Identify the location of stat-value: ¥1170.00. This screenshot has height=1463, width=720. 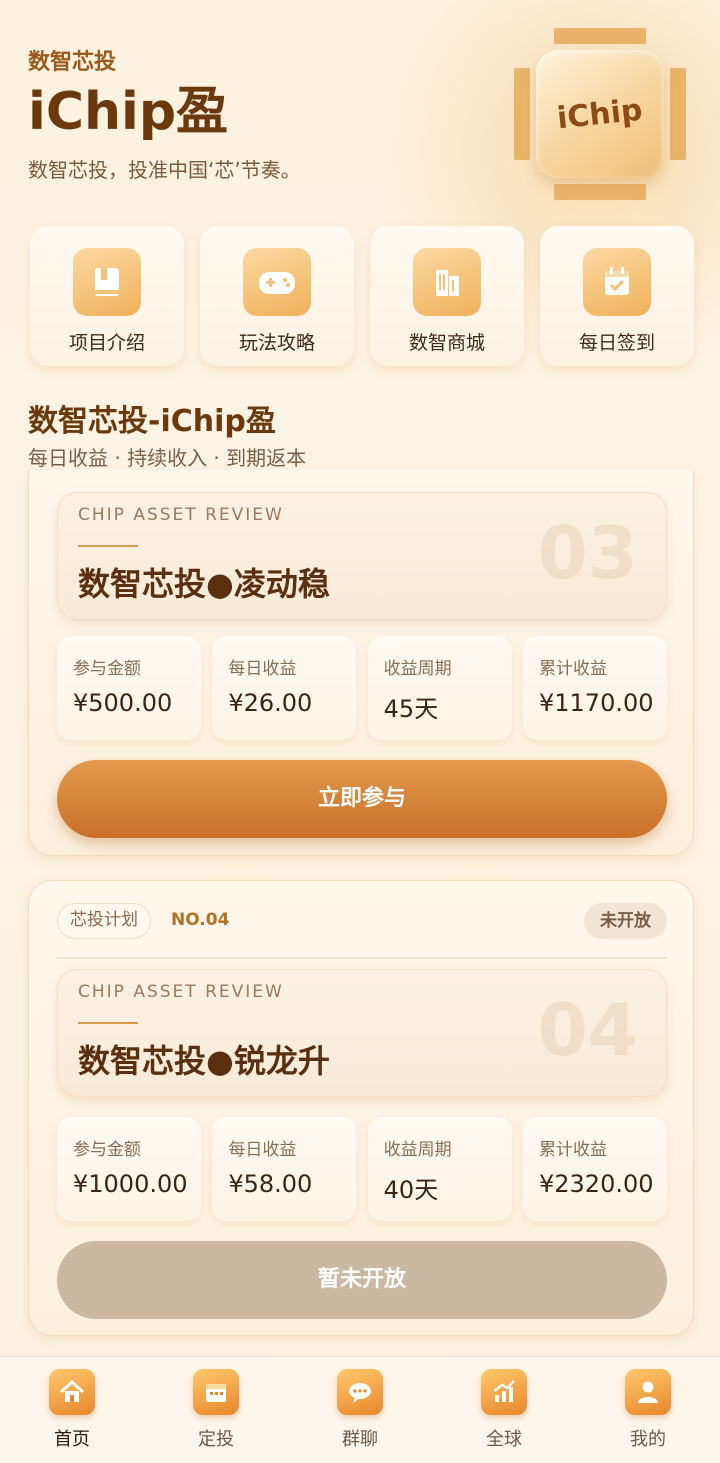
(596, 703).